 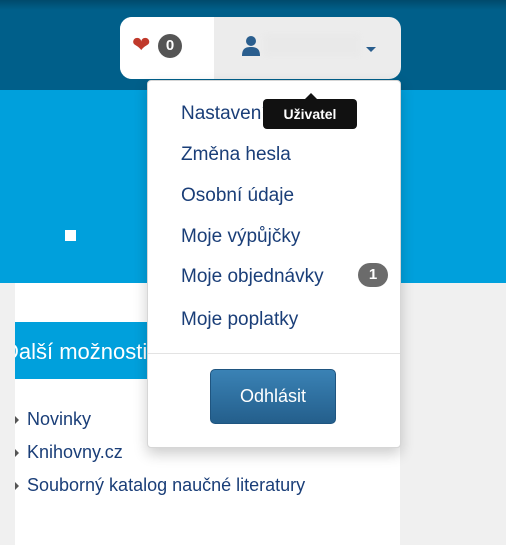 I want to click on sidebar-heading: Další možnosti, so click(x=90, y=350).